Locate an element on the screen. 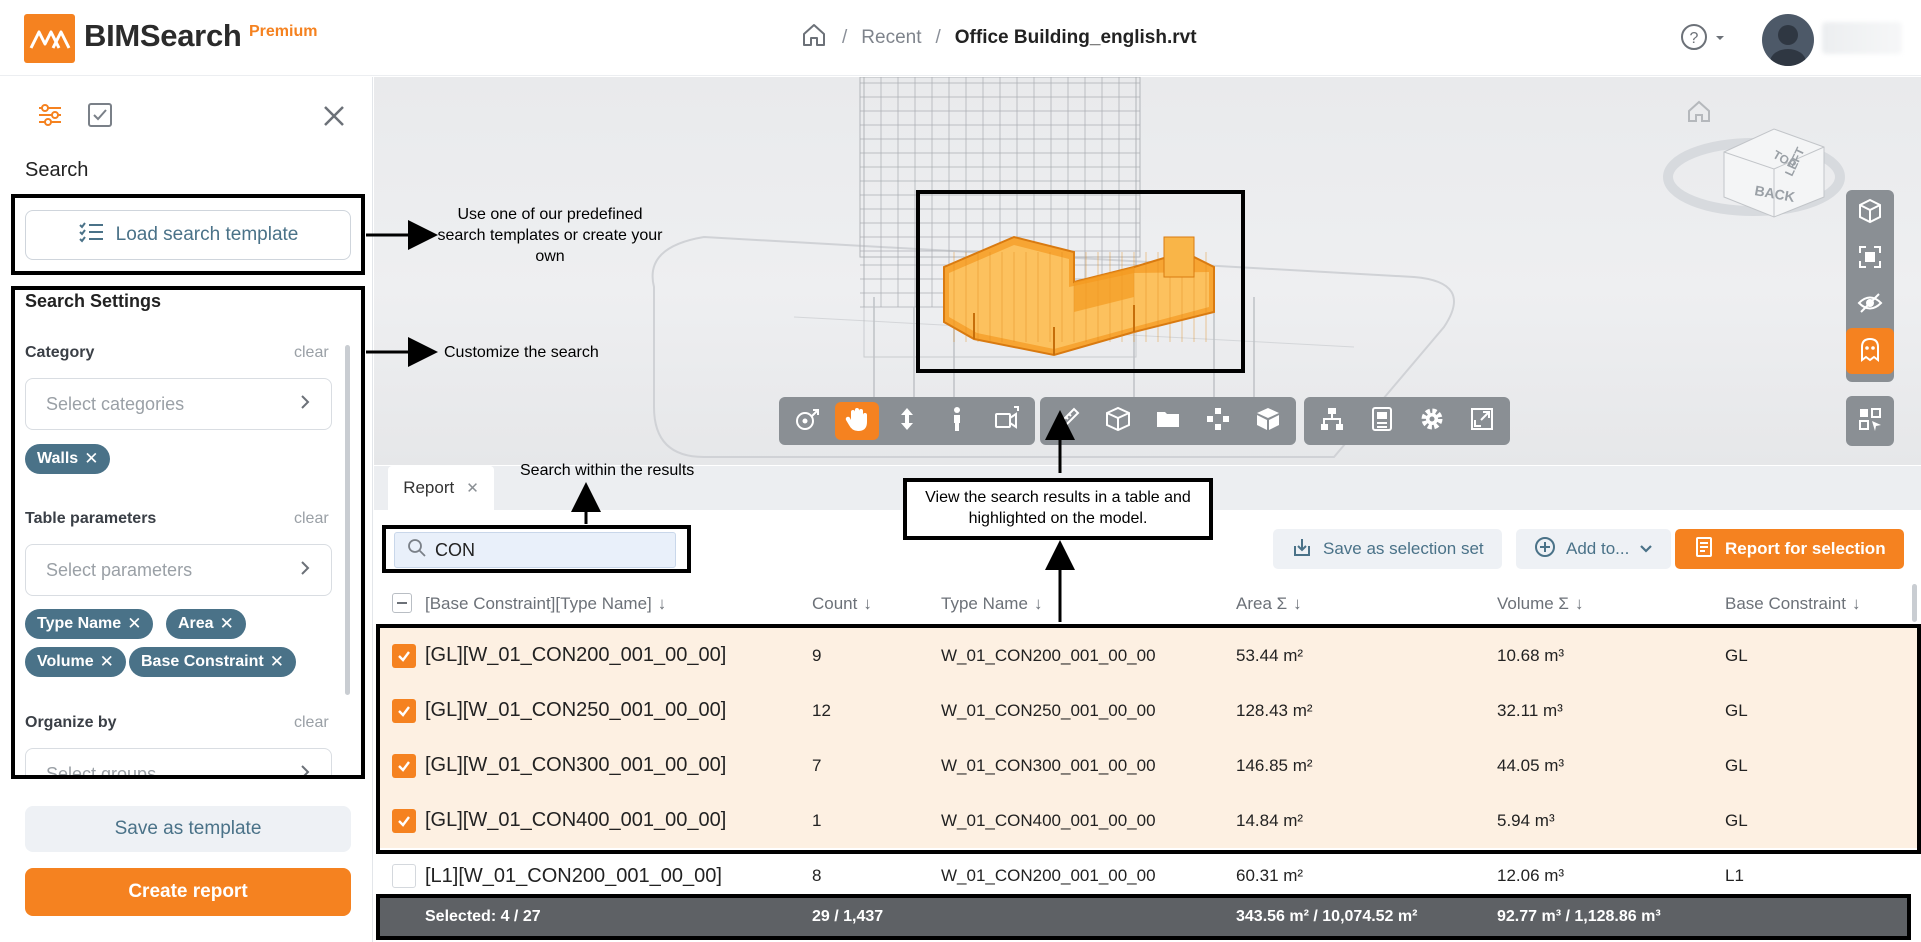 The image size is (1921, 942). annotation-search-within: Search within the results is located at coordinates (607, 470).